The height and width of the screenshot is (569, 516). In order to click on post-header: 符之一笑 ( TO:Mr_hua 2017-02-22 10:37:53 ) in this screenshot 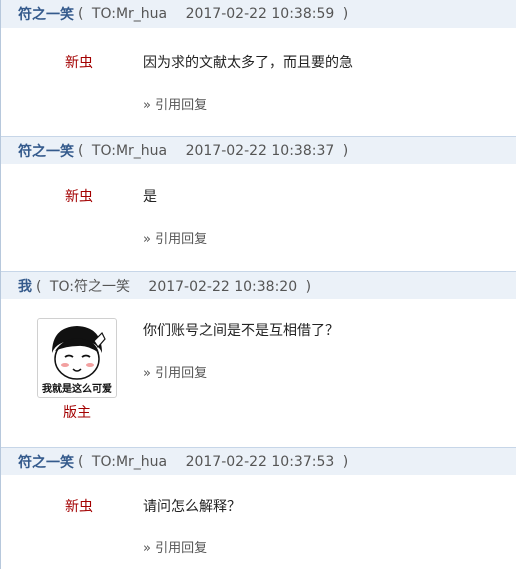, I will do `click(258, 461)`.